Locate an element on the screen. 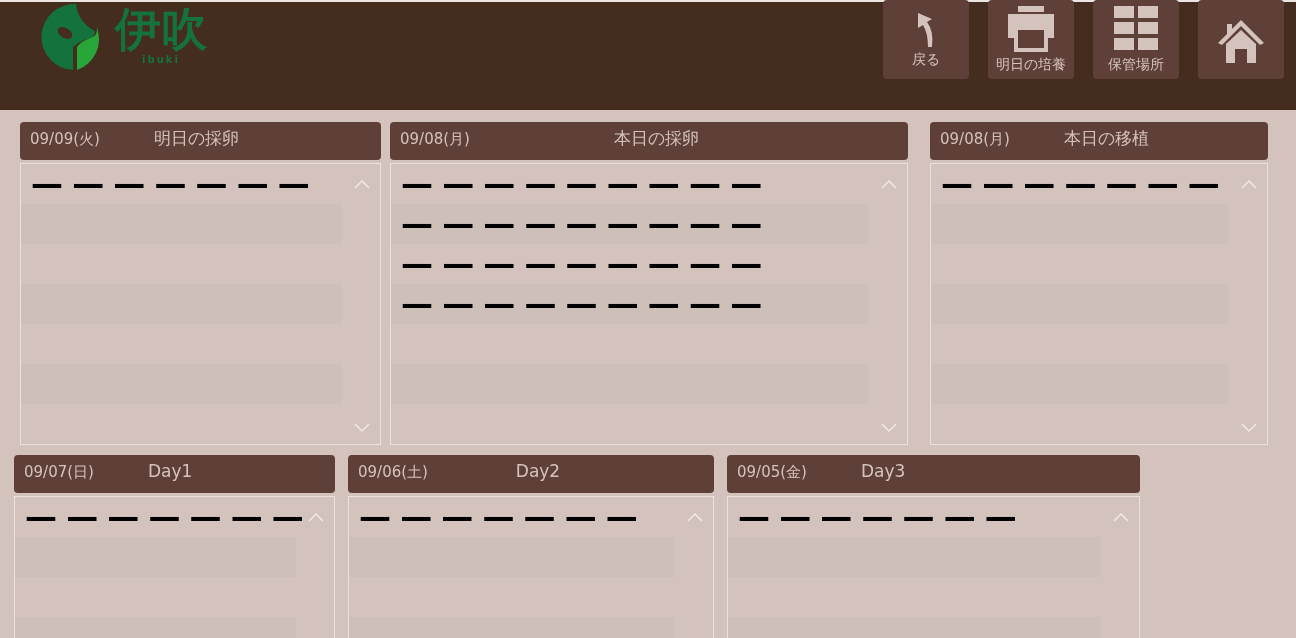  panel-date: 09/06(土) is located at coordinates (393, 472).